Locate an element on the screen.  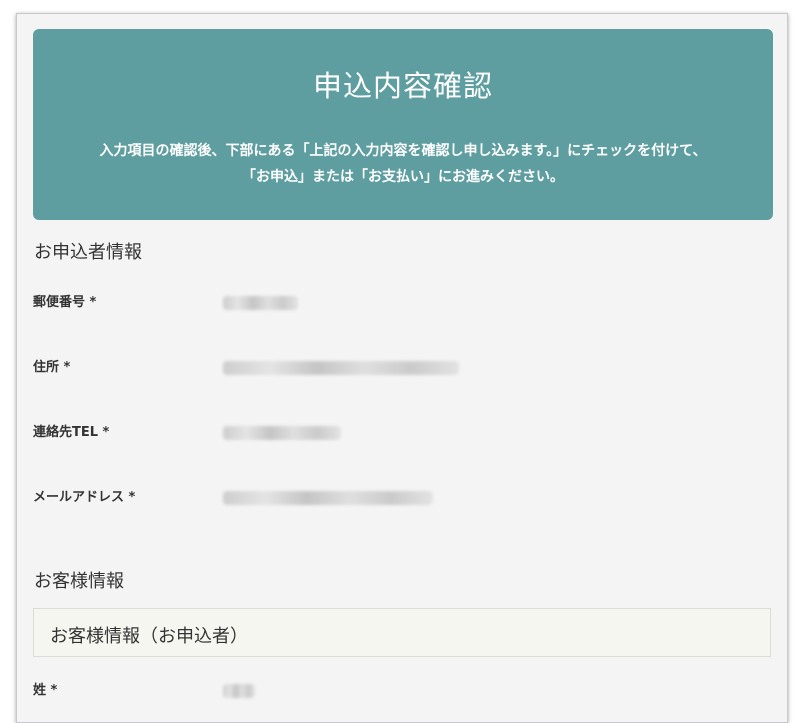
phone-label: 連絡先TEL * is located at coordinates (71, 432).